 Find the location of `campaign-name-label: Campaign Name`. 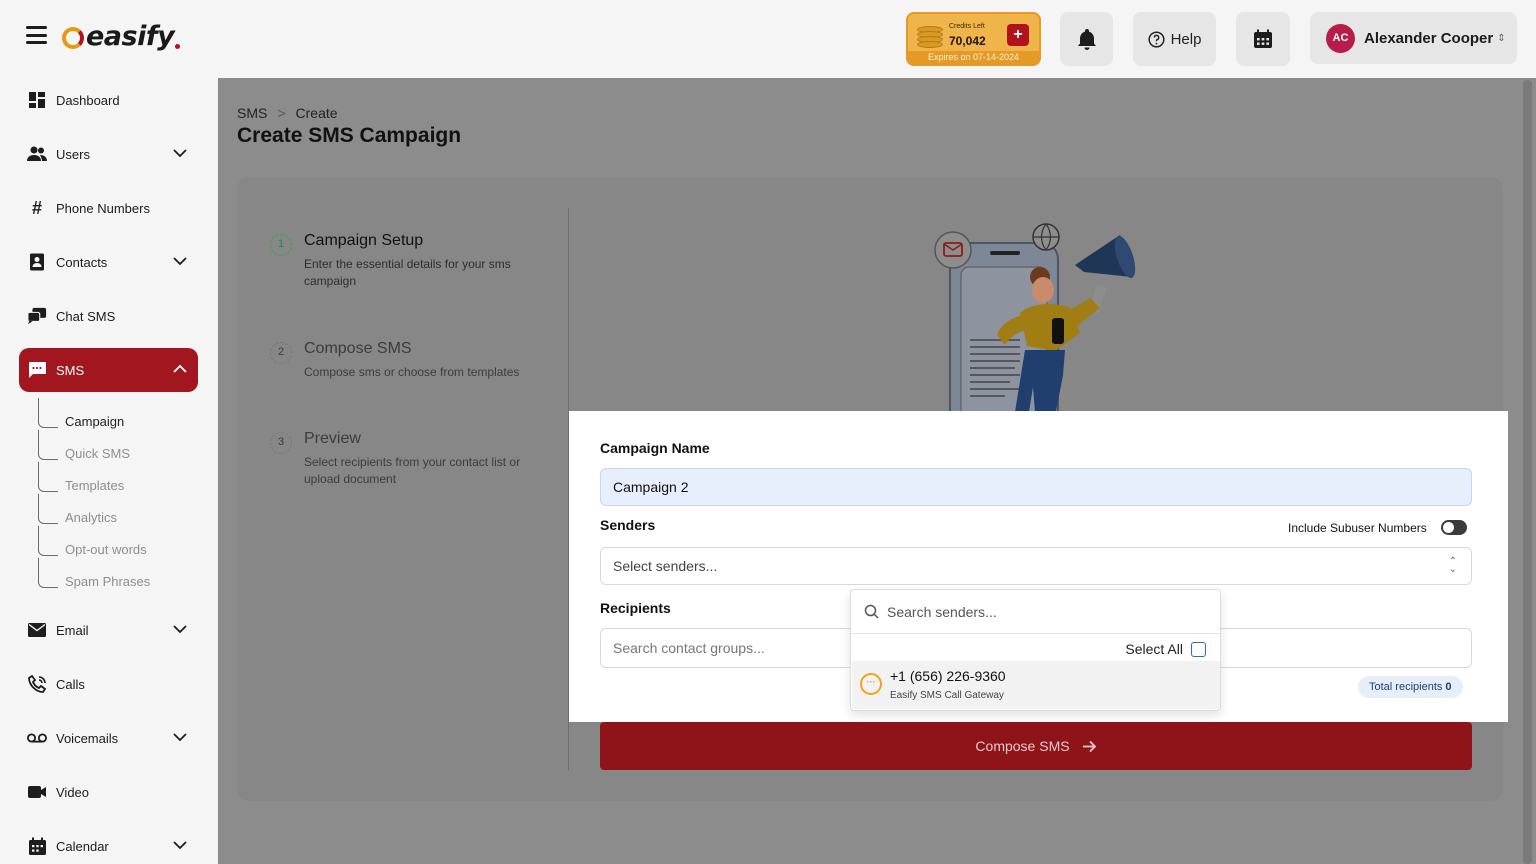

campaign-name-label: Campaign Name is located at coordinates (655, 448).